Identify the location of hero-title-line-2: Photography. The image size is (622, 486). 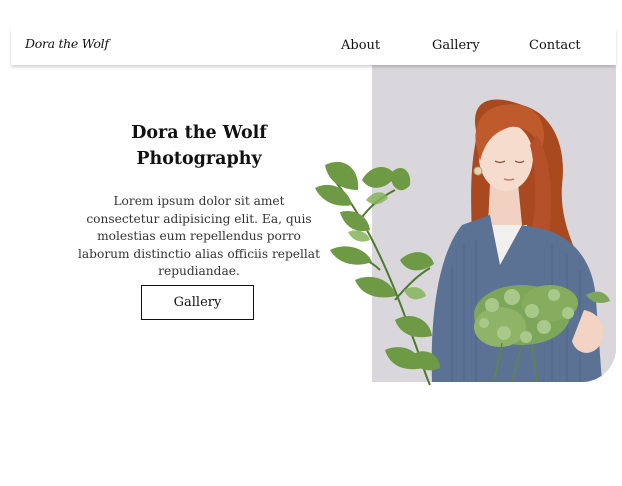
(199, 159).